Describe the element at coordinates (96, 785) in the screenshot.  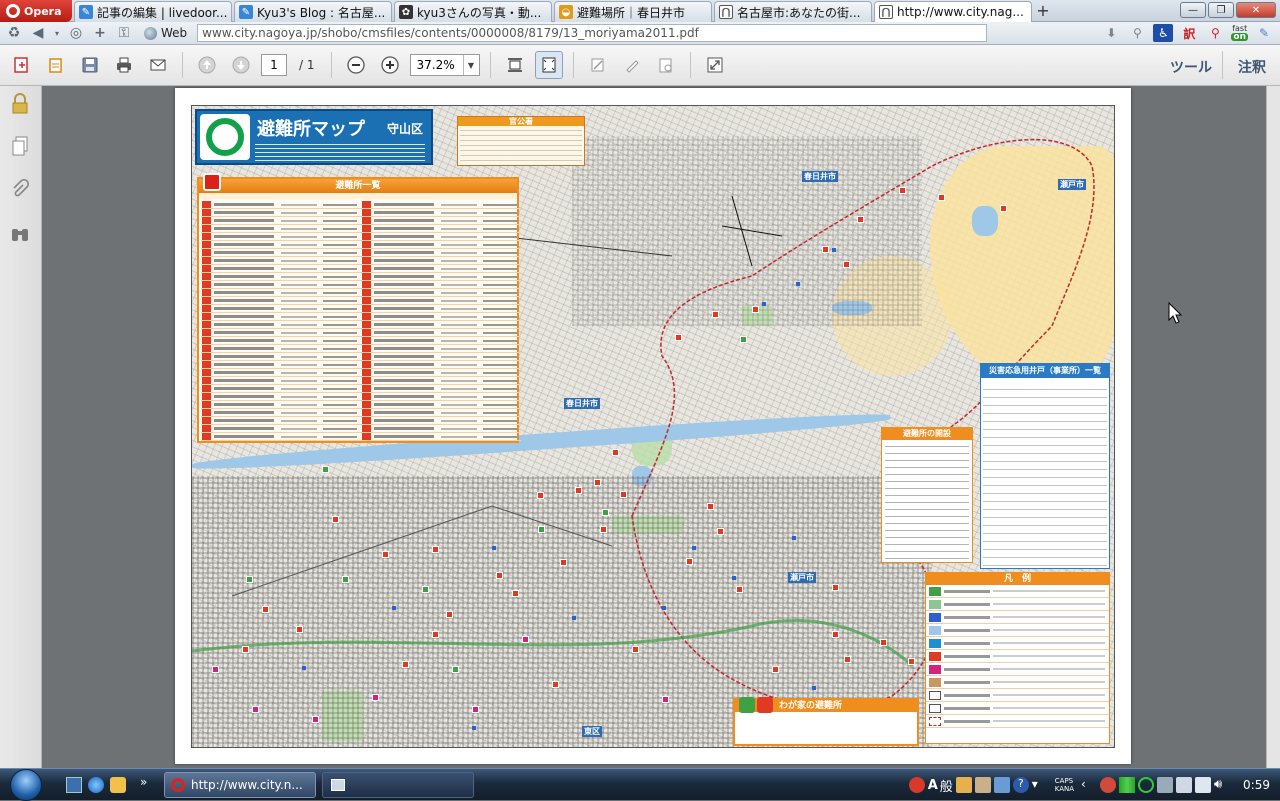
I see `internet-explorer-icon` at that location.